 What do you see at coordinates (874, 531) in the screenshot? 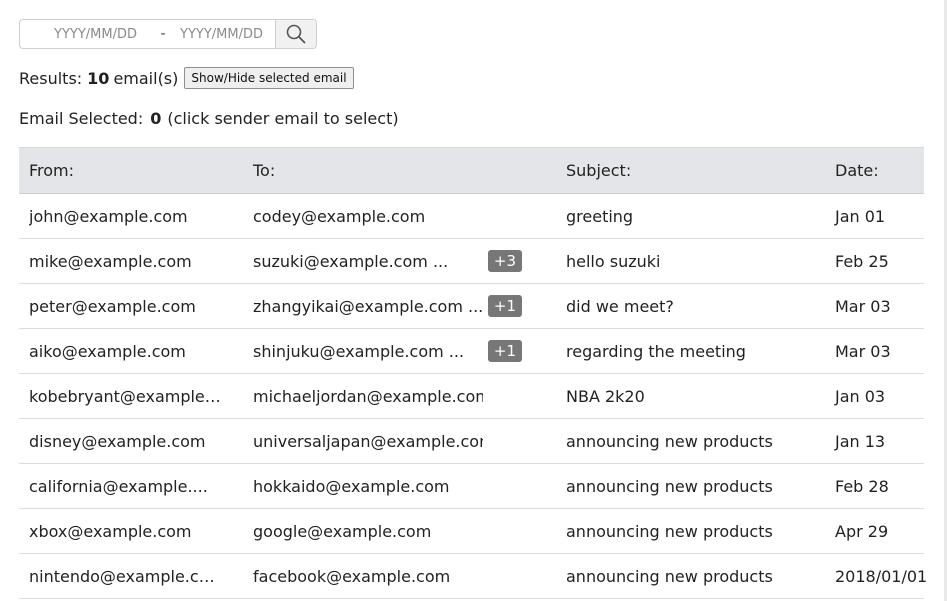
I see `email-date: Apr 29` at bounding box center [874, 531].